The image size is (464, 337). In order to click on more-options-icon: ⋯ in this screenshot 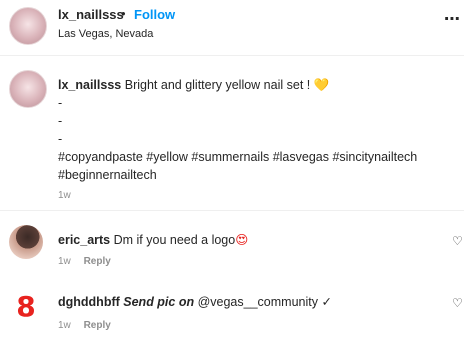, I will do `click(452, 19)`.